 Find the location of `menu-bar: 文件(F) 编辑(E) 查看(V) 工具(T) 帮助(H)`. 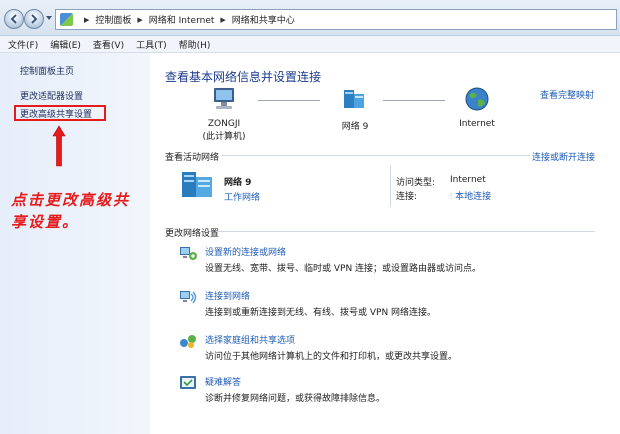

menu-bar: 文件(F) 编辑(E) 查看(V) 工具(T) 帮助(H) is located at coordinates (310, 44).